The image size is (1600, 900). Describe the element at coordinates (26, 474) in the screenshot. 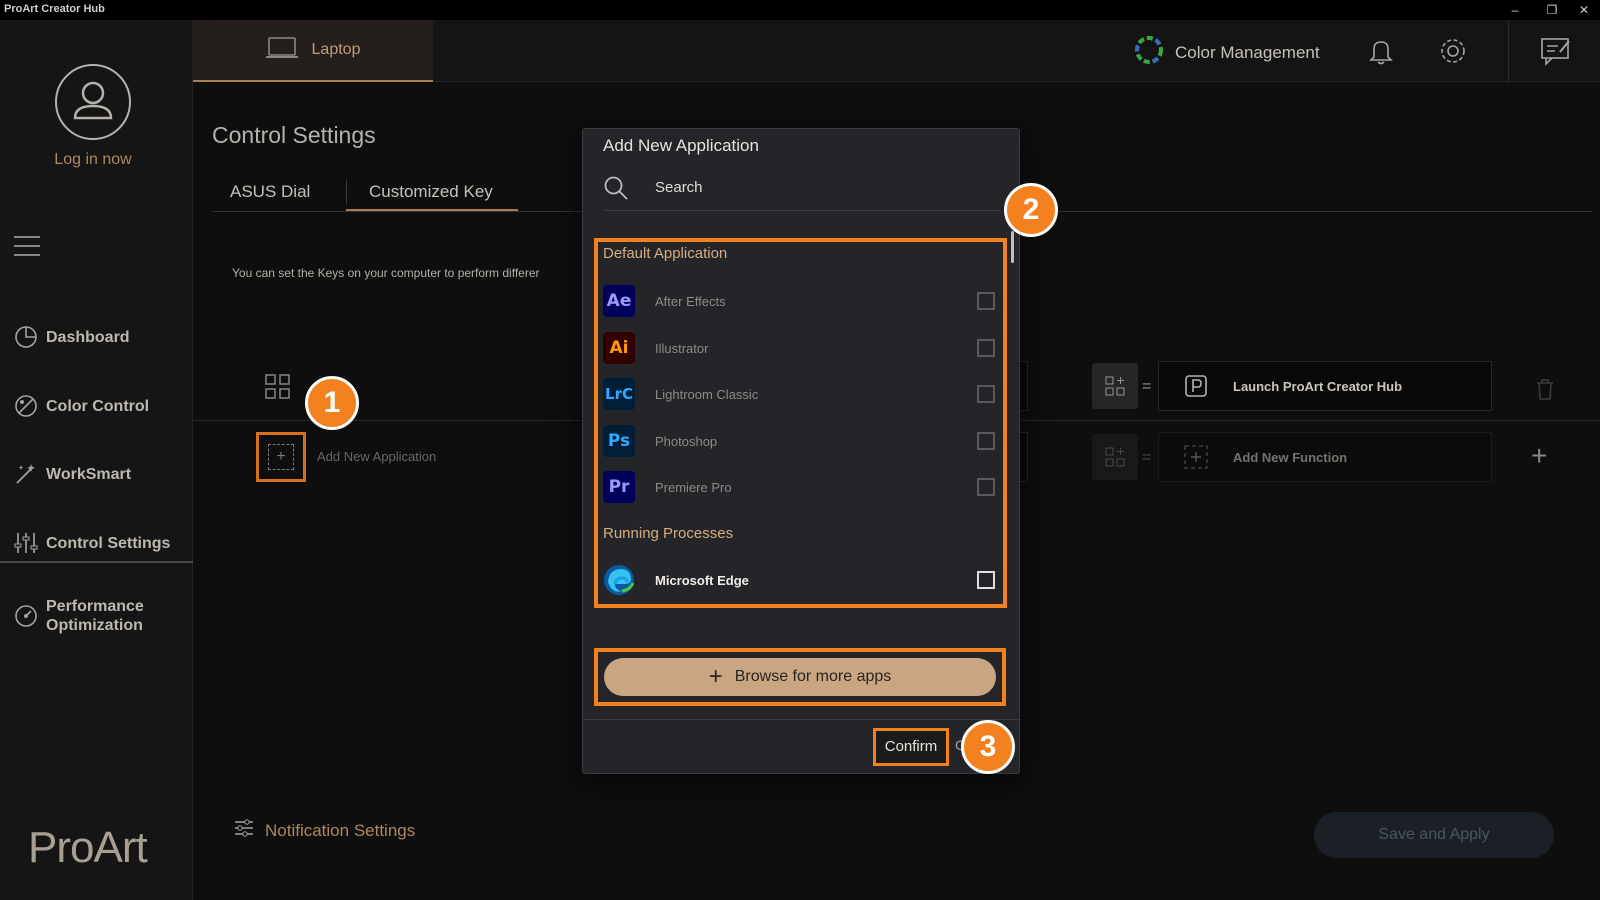

I see `worksmart-icon` at that location.